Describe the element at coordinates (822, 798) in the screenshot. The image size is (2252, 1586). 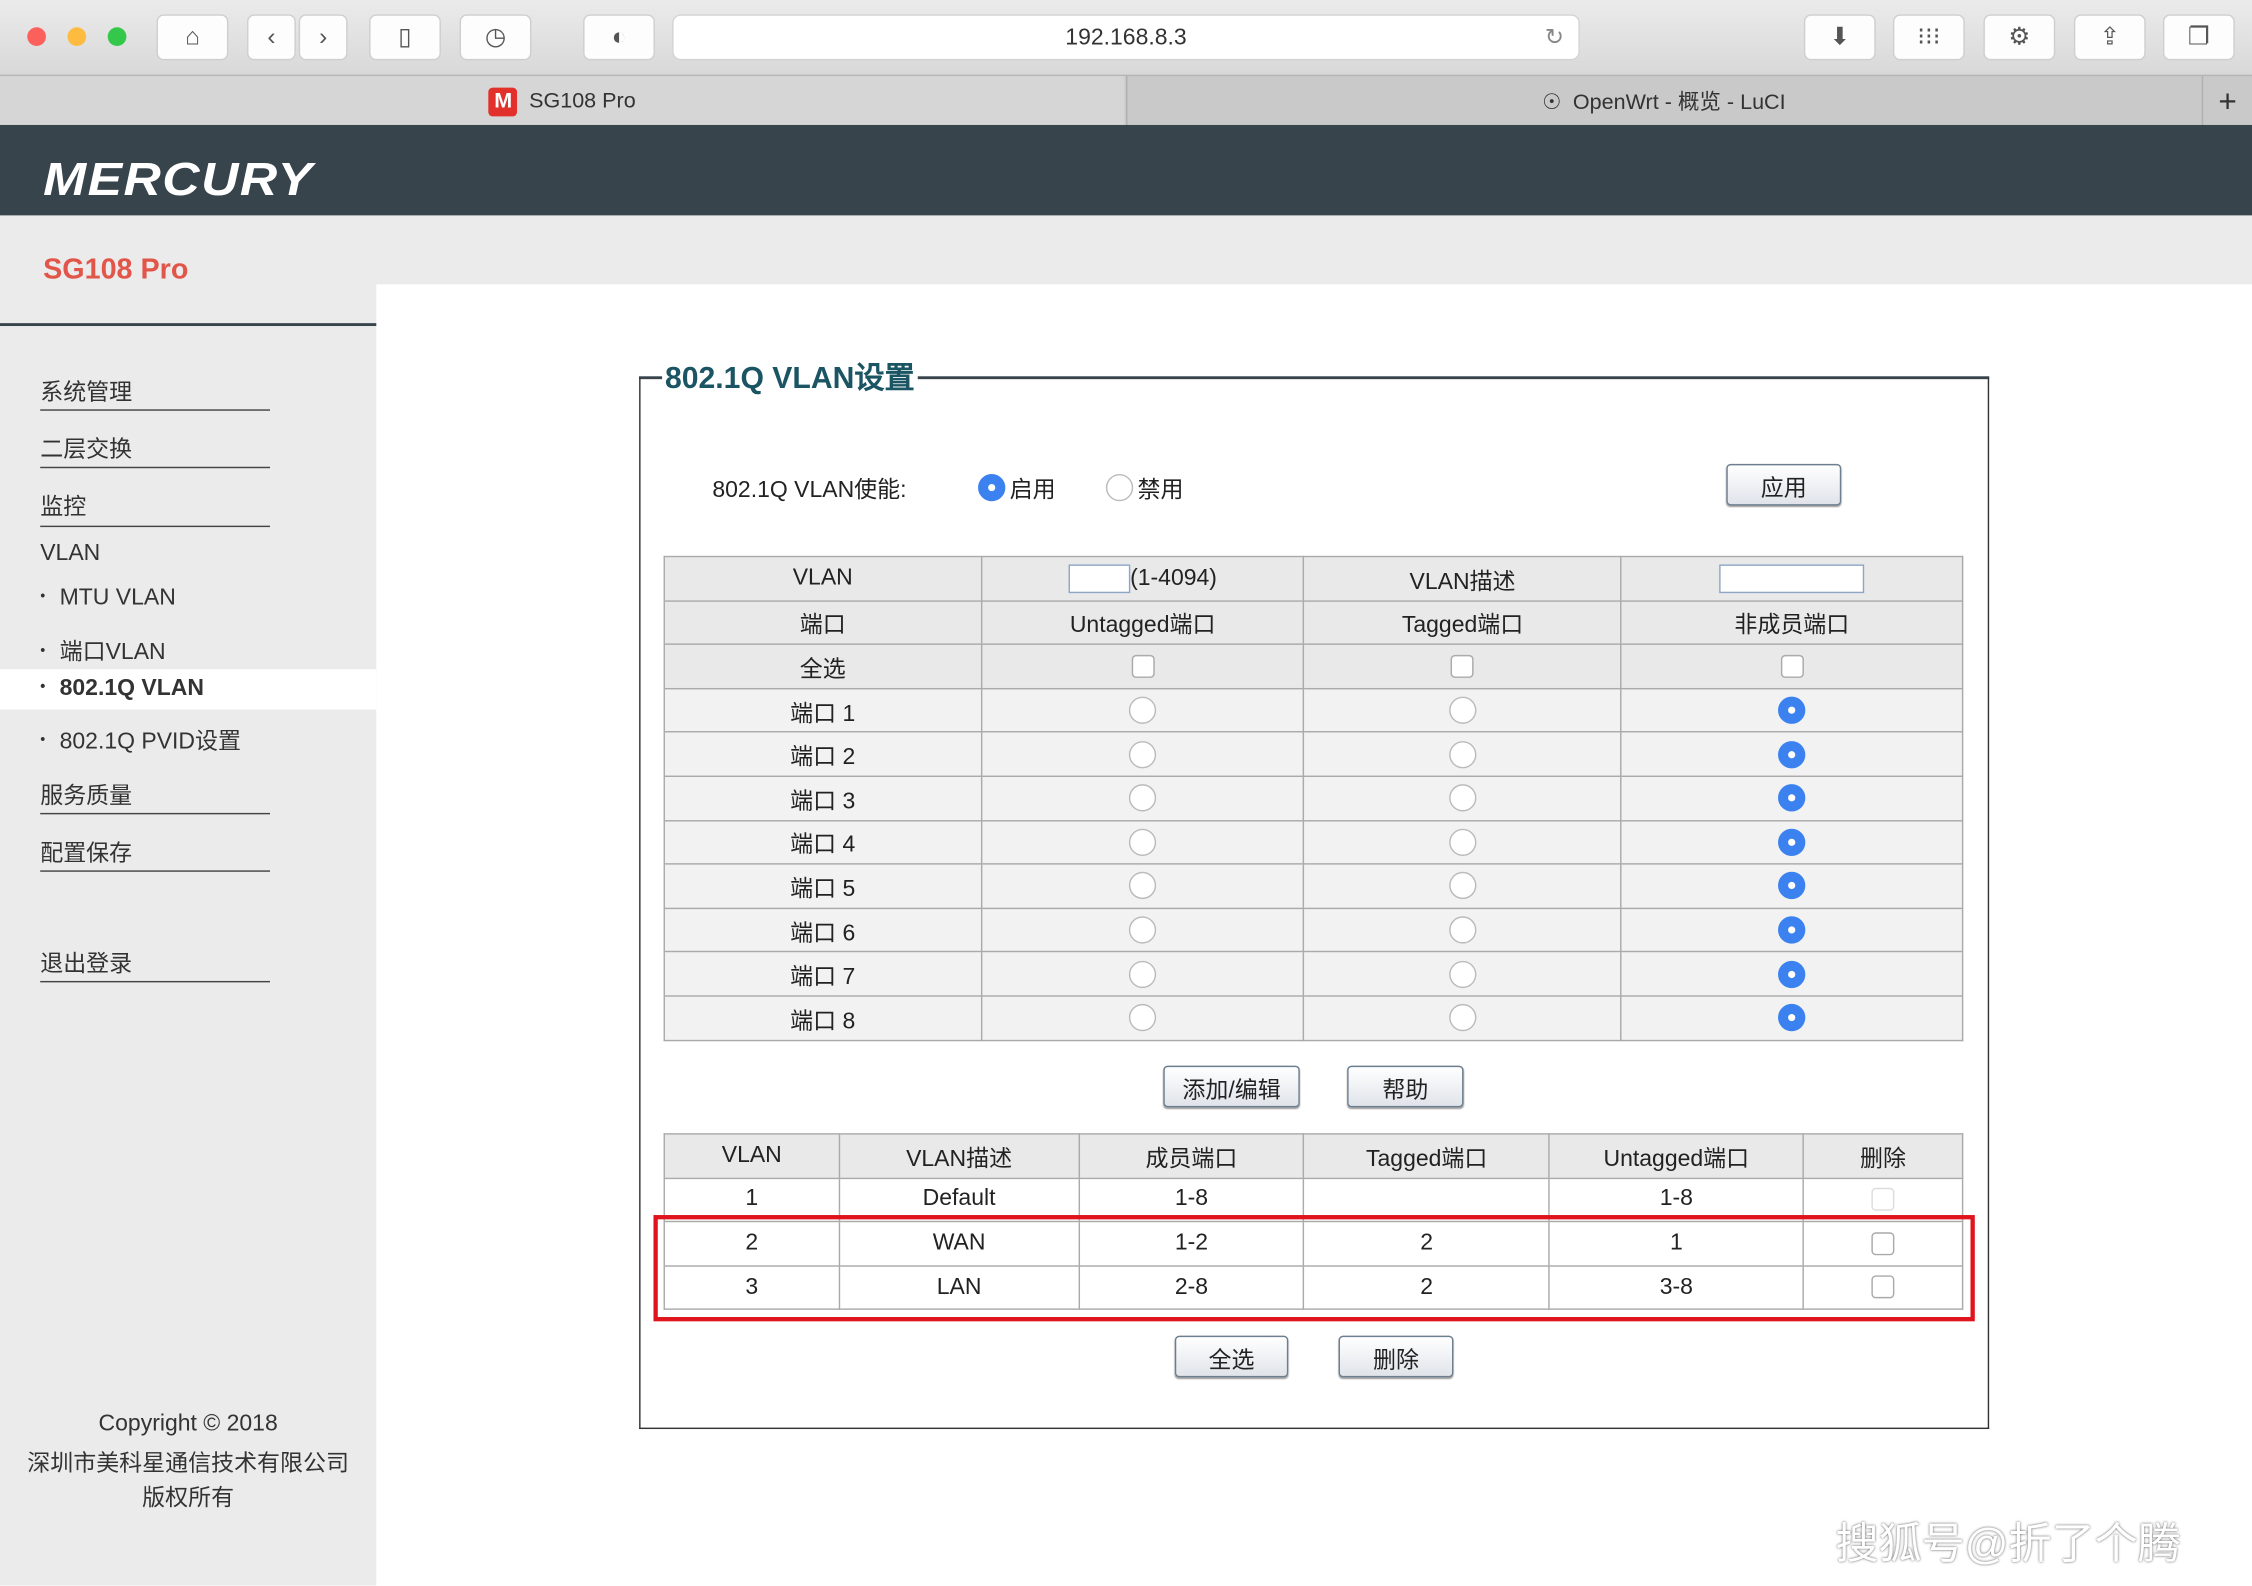
I see `port-name: 端口 3` at that location.